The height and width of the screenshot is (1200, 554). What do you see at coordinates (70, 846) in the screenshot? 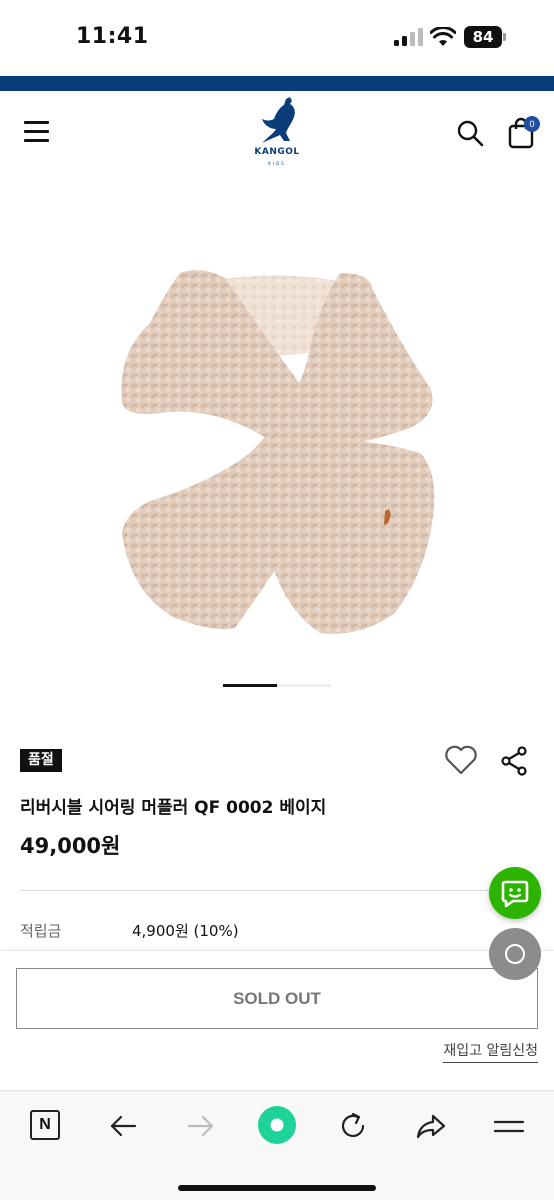
I see `product-price: 49,000원` at bounding box center [70, 846].